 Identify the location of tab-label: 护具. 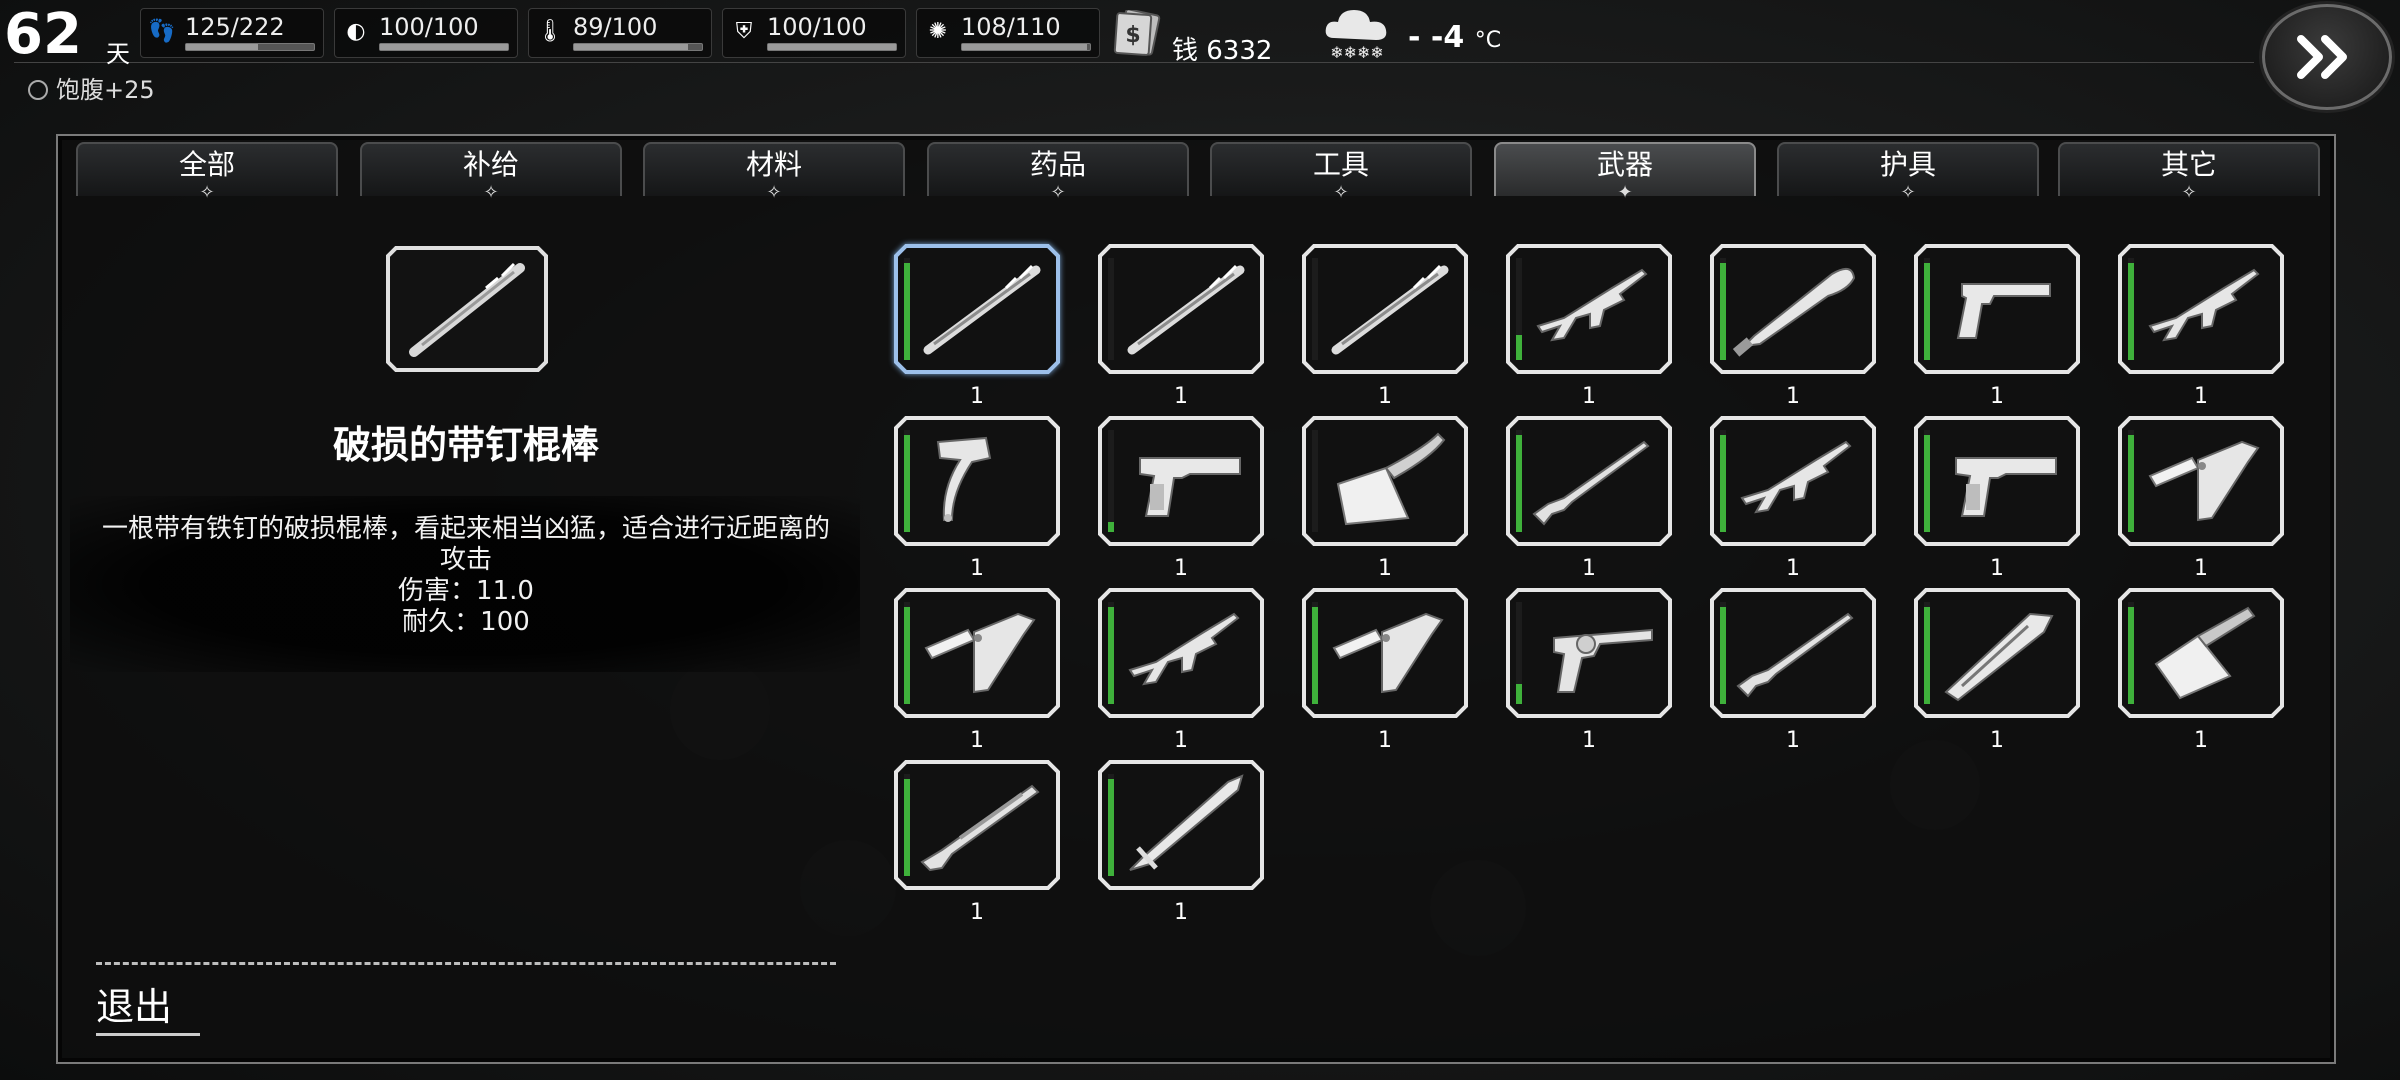
(1907, 164).